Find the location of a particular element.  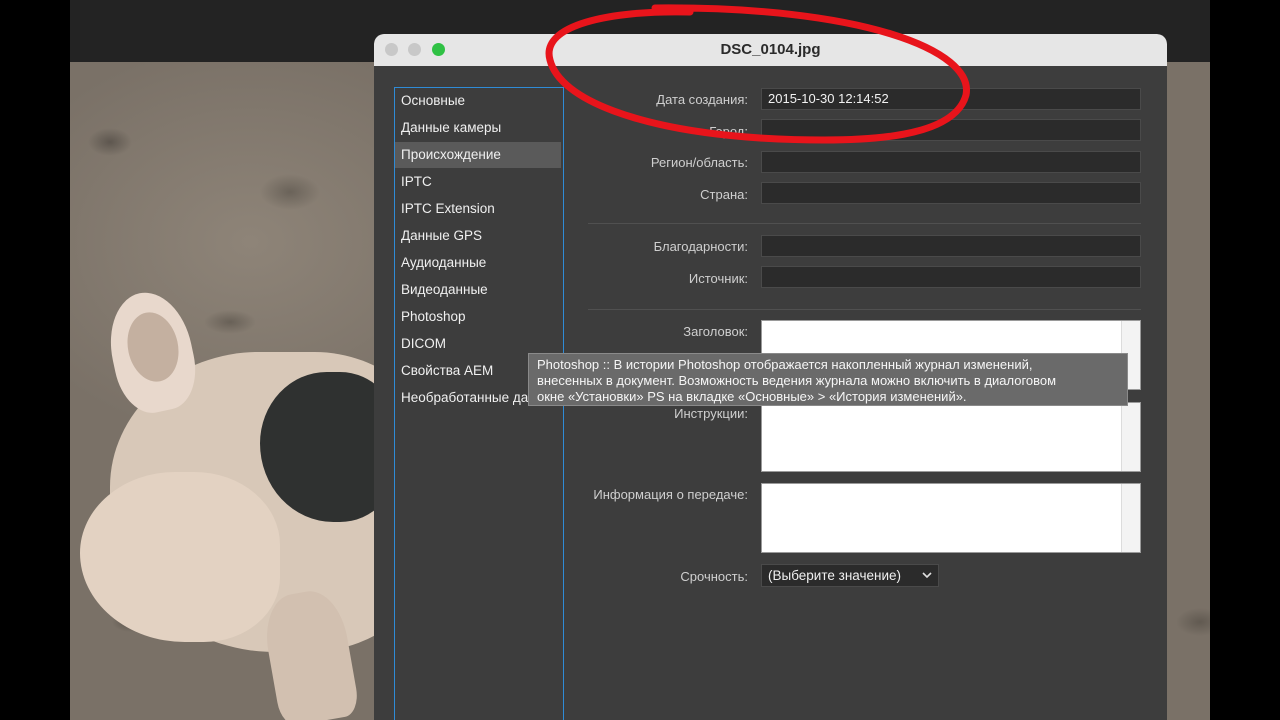

sidebar-item-gps-data: Данные GPS is located at coordinates (478, 236).